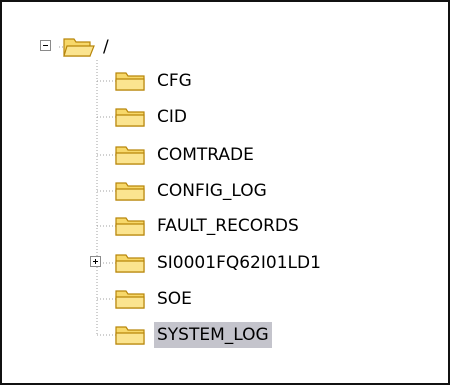 Image resolution: width=455 pixels, height=392 pixels. Describe the element at coordinates (205, 155) in the screenshot. I see `tree-node-label: COMTRADE` at that location.